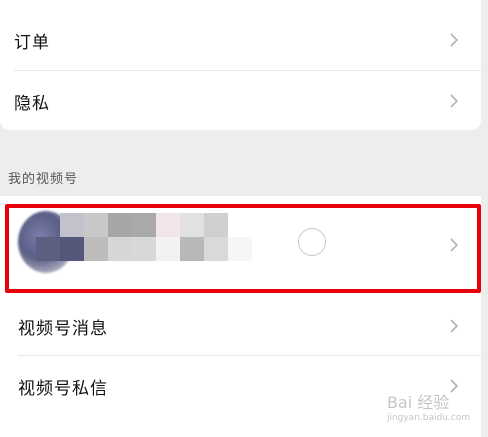 The image size is (488, 437). Describe the element at coordinates (146, 239) in the screenshot. I see `pixelated-name` at that location.